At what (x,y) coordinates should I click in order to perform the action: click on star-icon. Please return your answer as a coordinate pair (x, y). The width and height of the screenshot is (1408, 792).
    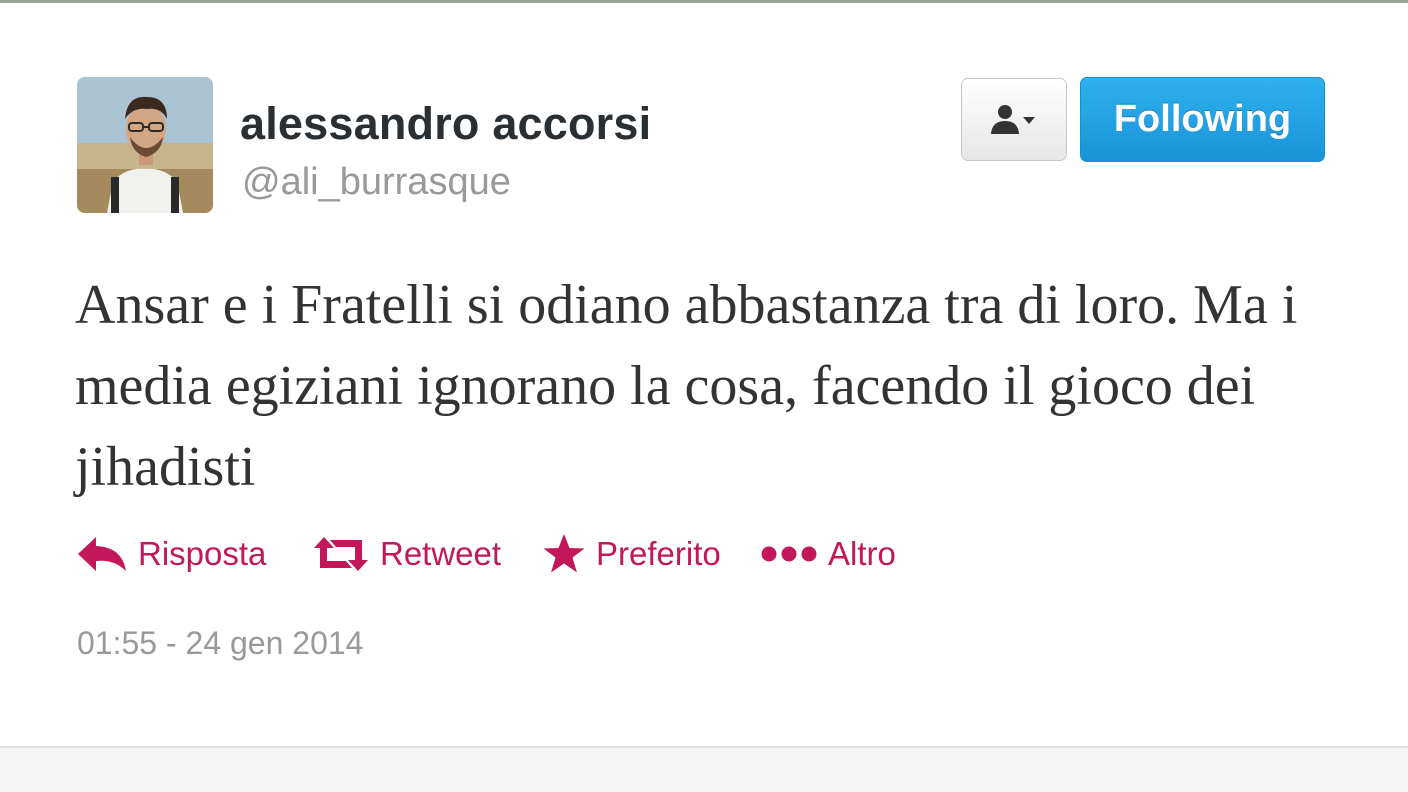
    Looking at the image, I should click on (564, 553).